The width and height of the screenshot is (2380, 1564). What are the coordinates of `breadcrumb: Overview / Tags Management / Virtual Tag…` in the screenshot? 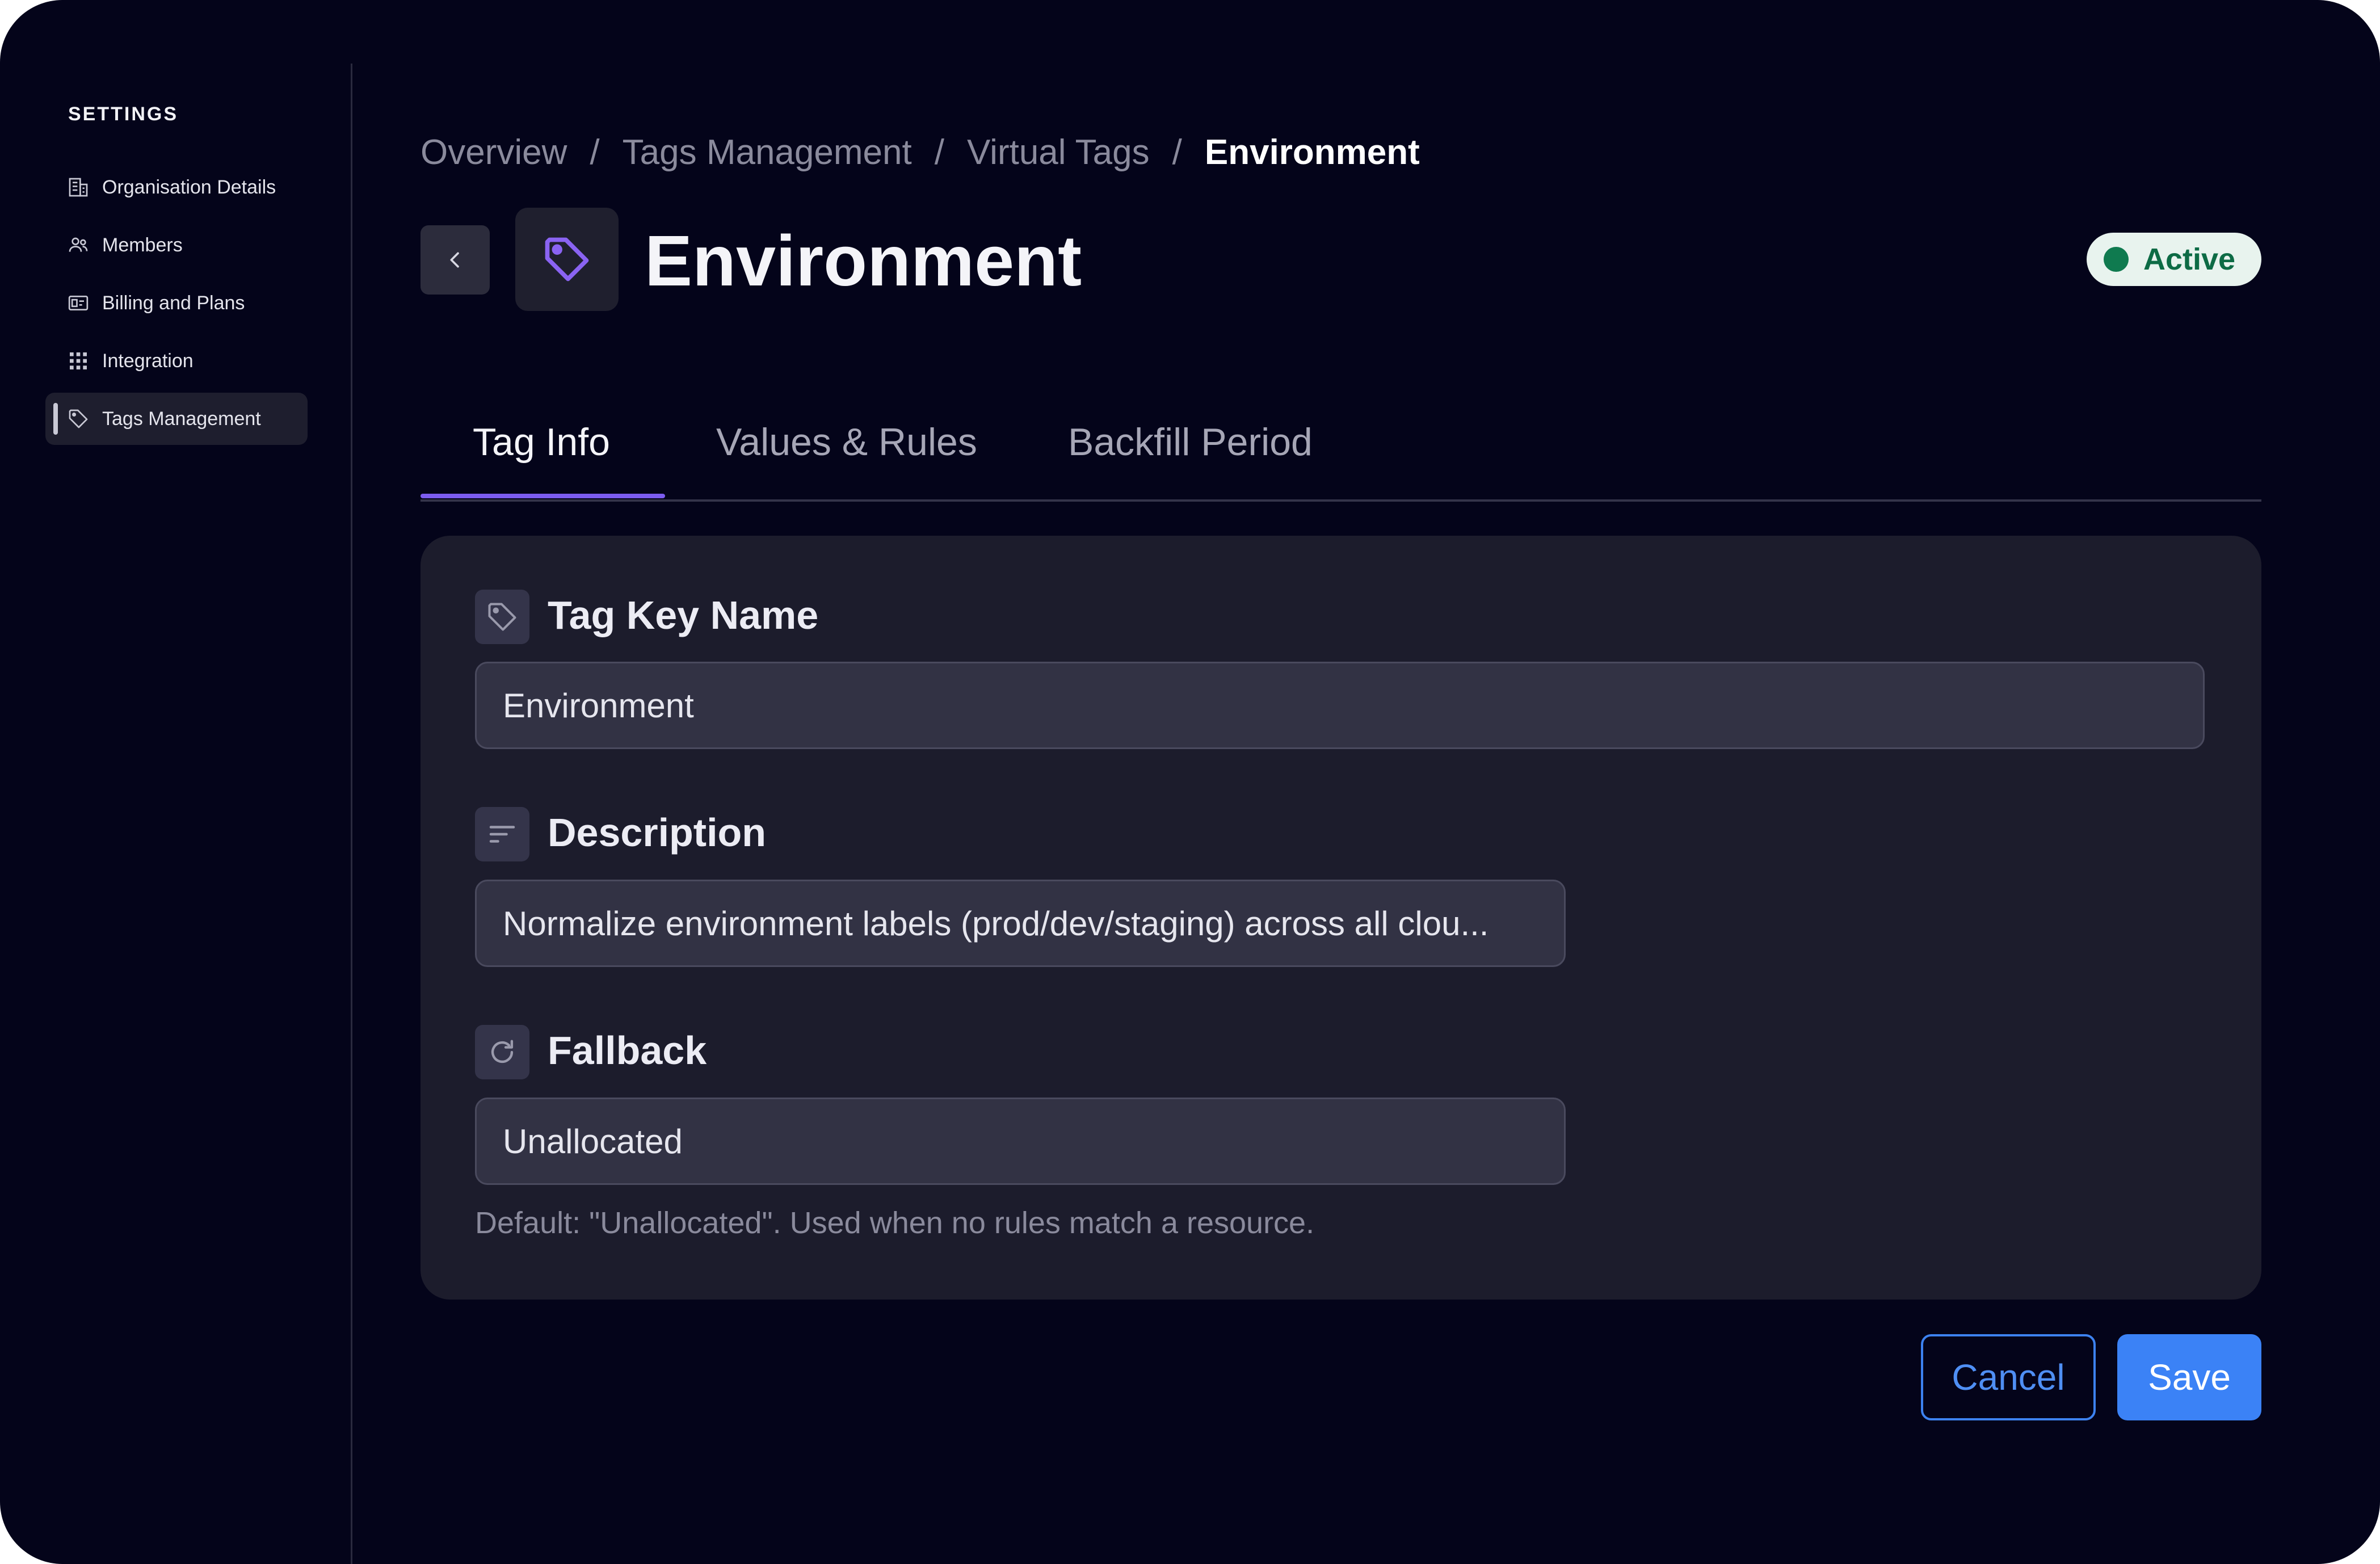 It's located at (920, 152).